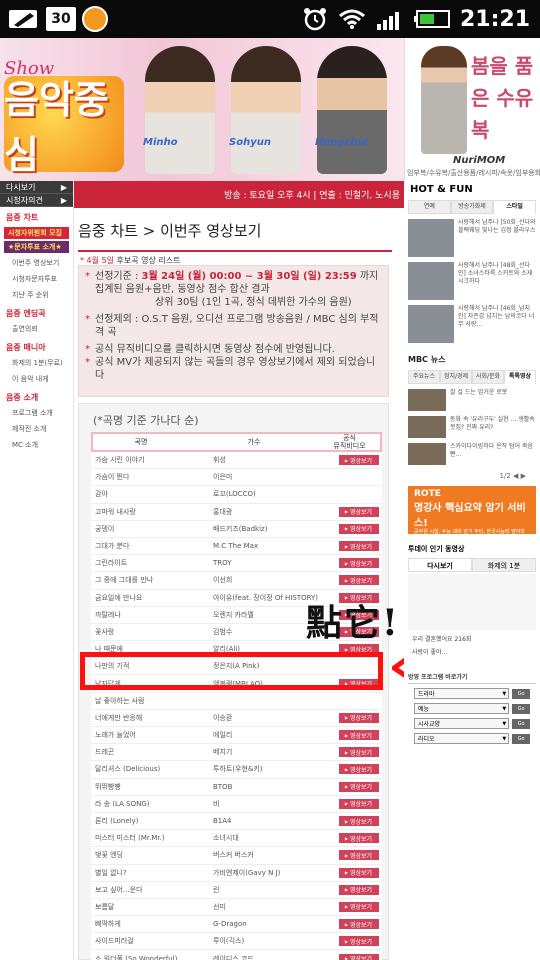  Describe the element at coordinates (36, 445) in the screenshot. I see `sidebar-link: MC 소개` at that location.